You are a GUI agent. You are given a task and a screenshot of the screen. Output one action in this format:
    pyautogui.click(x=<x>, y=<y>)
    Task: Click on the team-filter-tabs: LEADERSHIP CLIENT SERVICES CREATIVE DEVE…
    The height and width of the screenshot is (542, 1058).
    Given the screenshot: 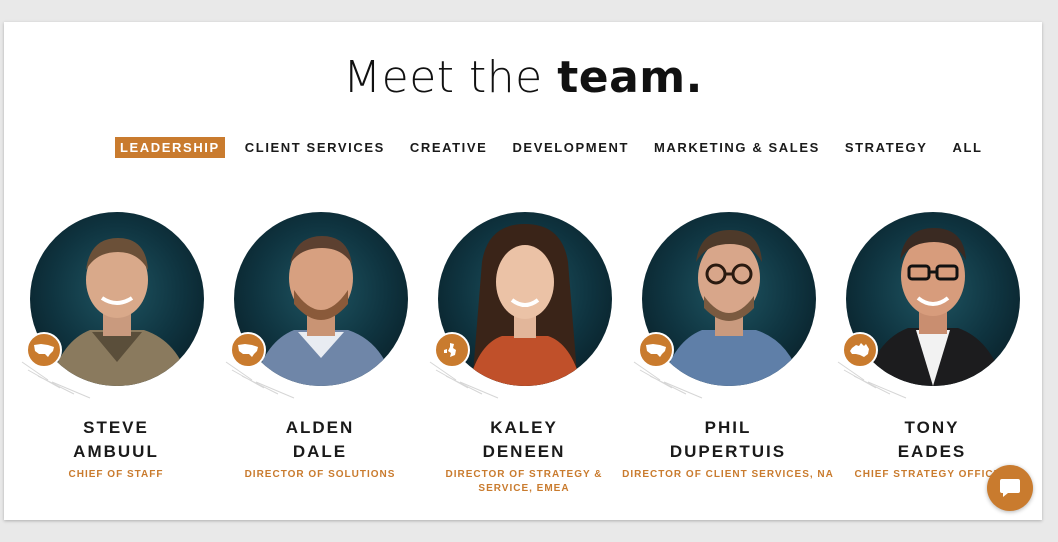 What is the action you would take?
    pyautogui.click(x=559, y=147)
    